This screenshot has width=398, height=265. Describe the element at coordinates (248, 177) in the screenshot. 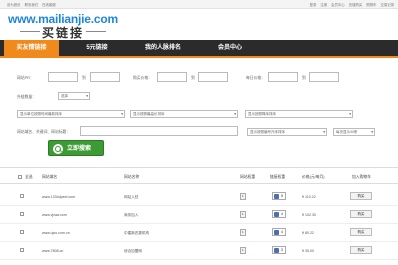

I see `col-weight: 网站权重` at that location.